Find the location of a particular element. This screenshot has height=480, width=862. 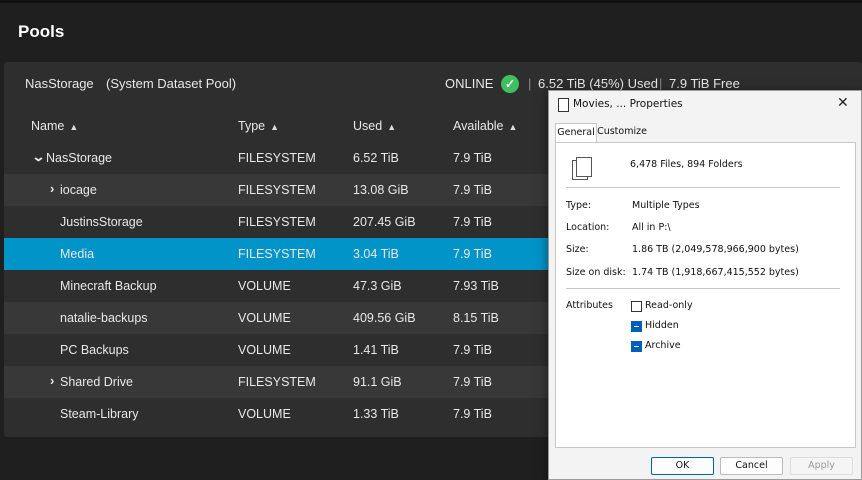

pool-status-text: ONLINE is located at coordinates (469, 83).